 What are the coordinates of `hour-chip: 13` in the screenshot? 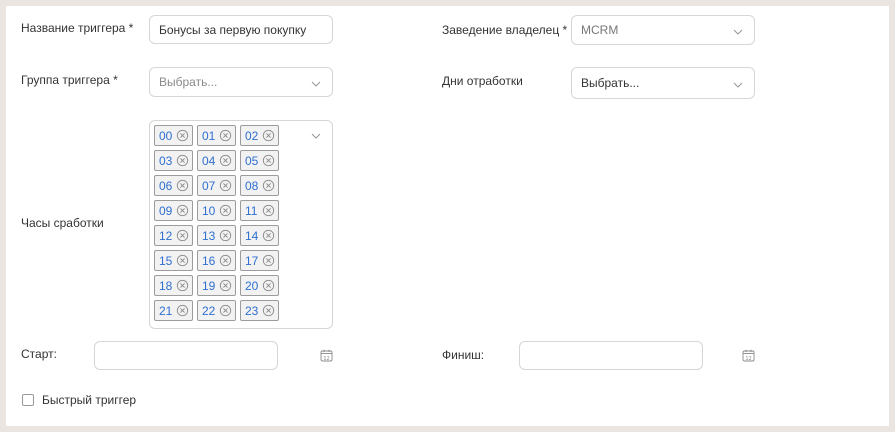 It's located at (216, 235).